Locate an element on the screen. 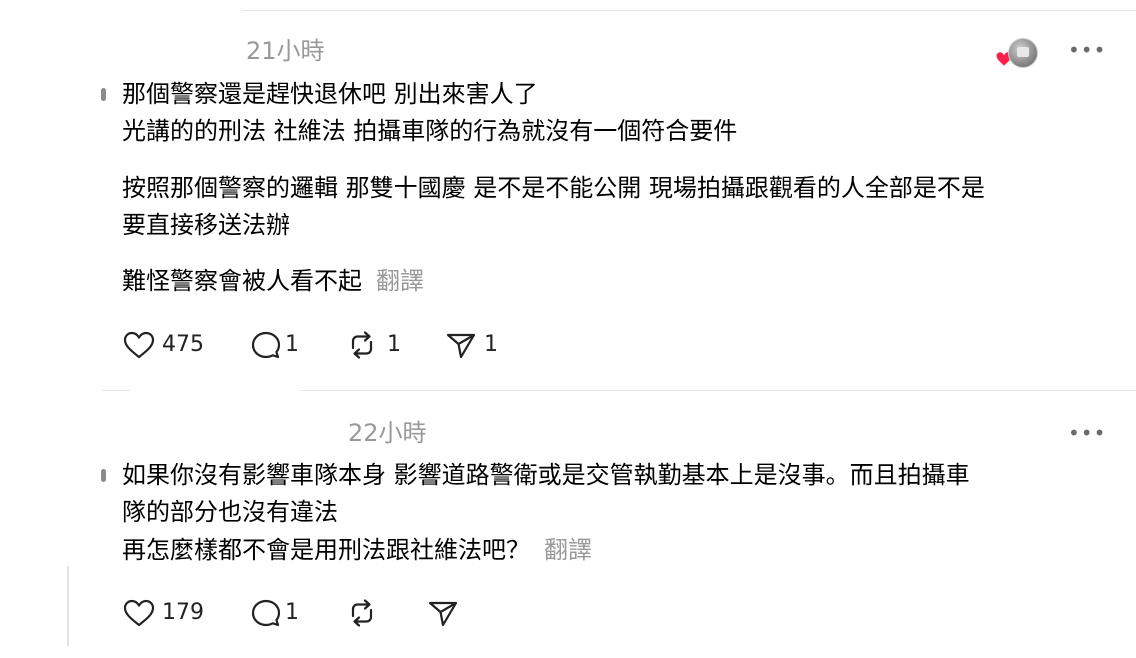  comment-text-line: 按照那個警察的邏輯 那雙十國慶 是不是不能公開 現場拍攝跟觀看的人全部是不是 is located at coordinates (553, 188).